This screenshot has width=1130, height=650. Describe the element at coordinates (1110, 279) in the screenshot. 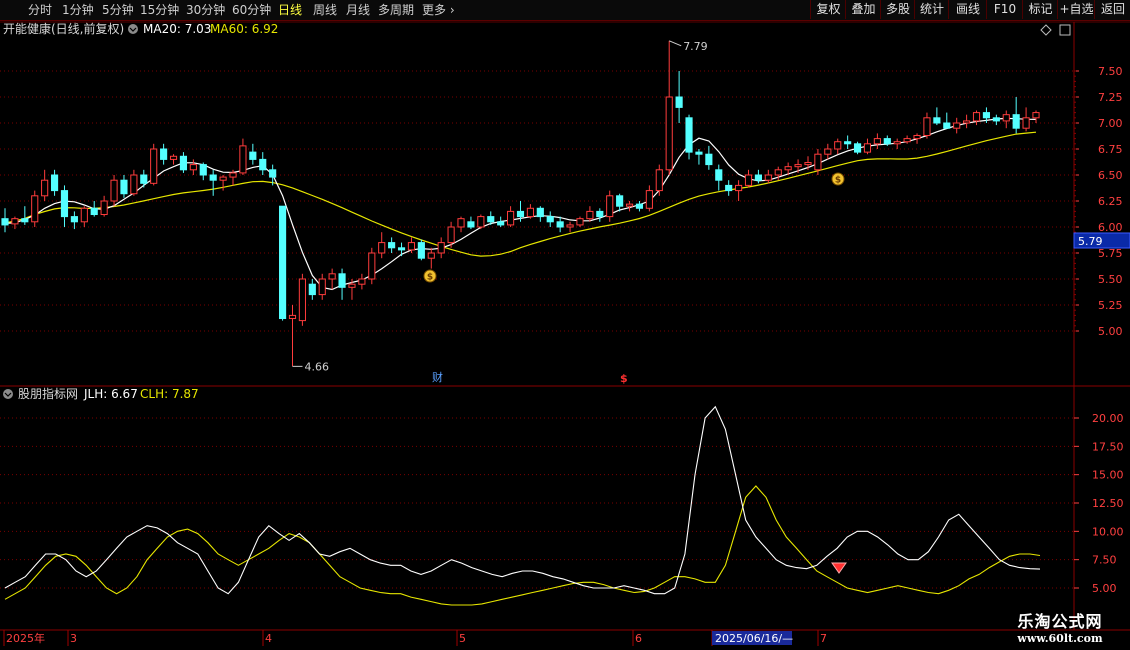

I see `price-tick-label-8: 5.50` at that location.